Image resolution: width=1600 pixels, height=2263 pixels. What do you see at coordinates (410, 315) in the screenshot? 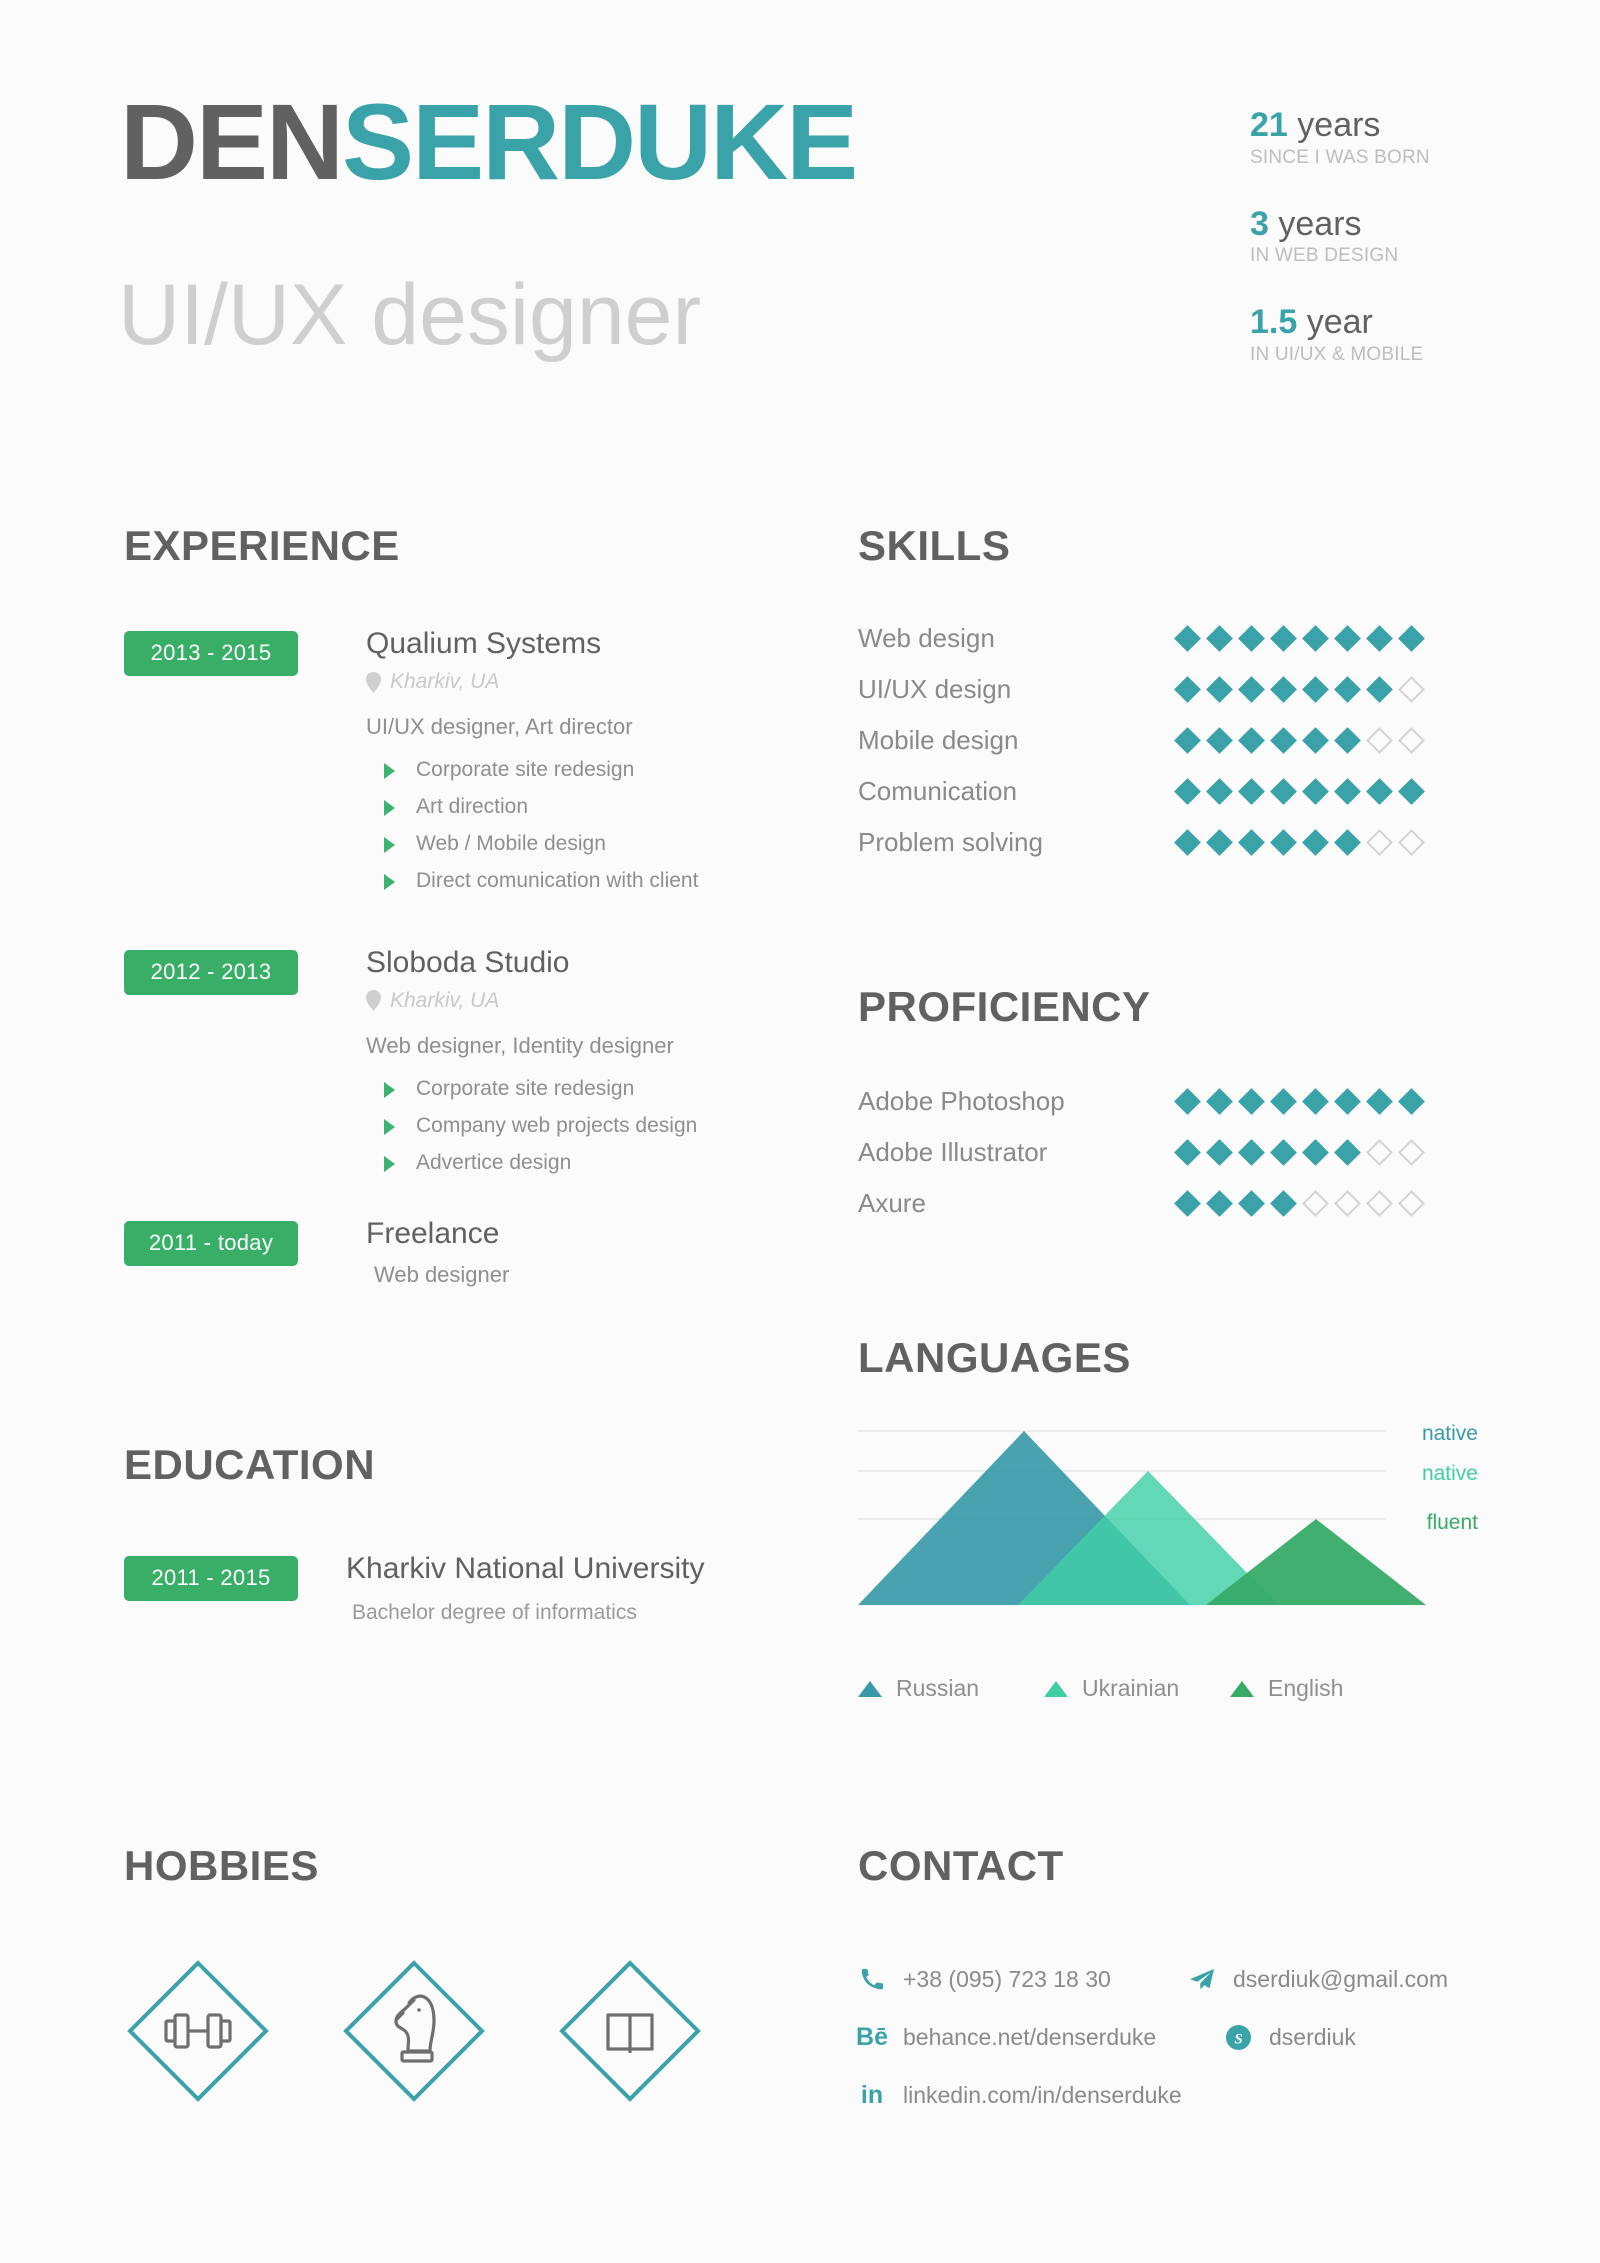
I see `job-role-title: UI/UX designer` at bounding box center [410, 315].